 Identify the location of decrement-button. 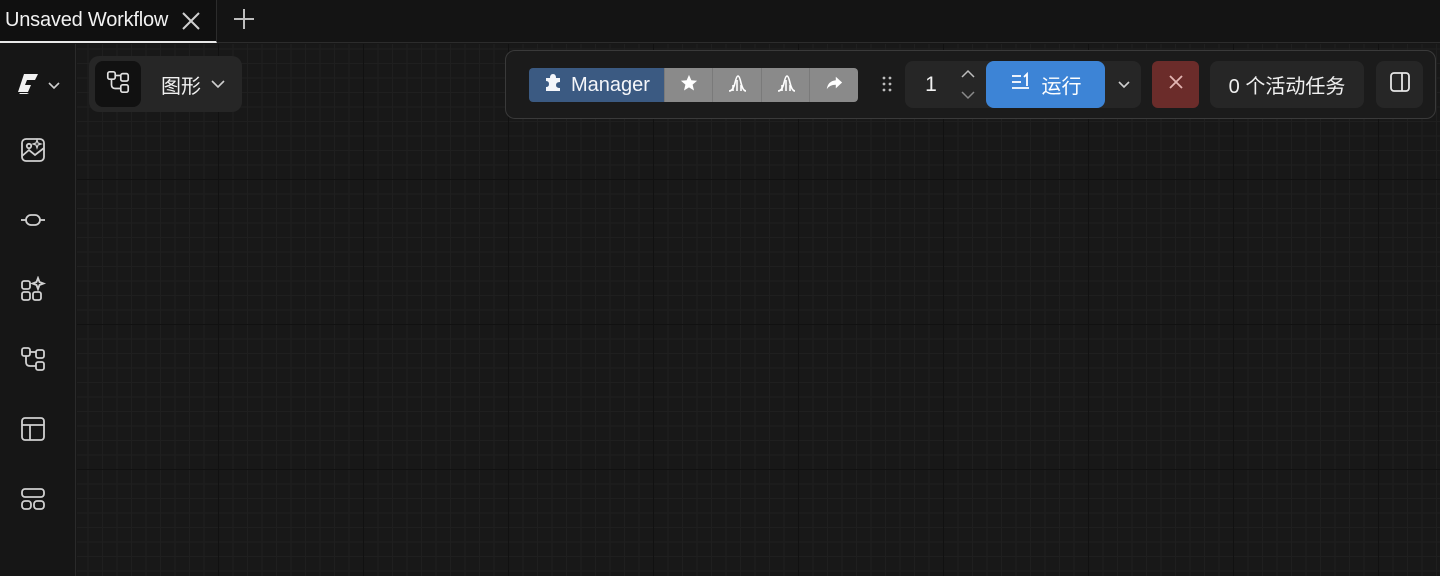
(968, 96).